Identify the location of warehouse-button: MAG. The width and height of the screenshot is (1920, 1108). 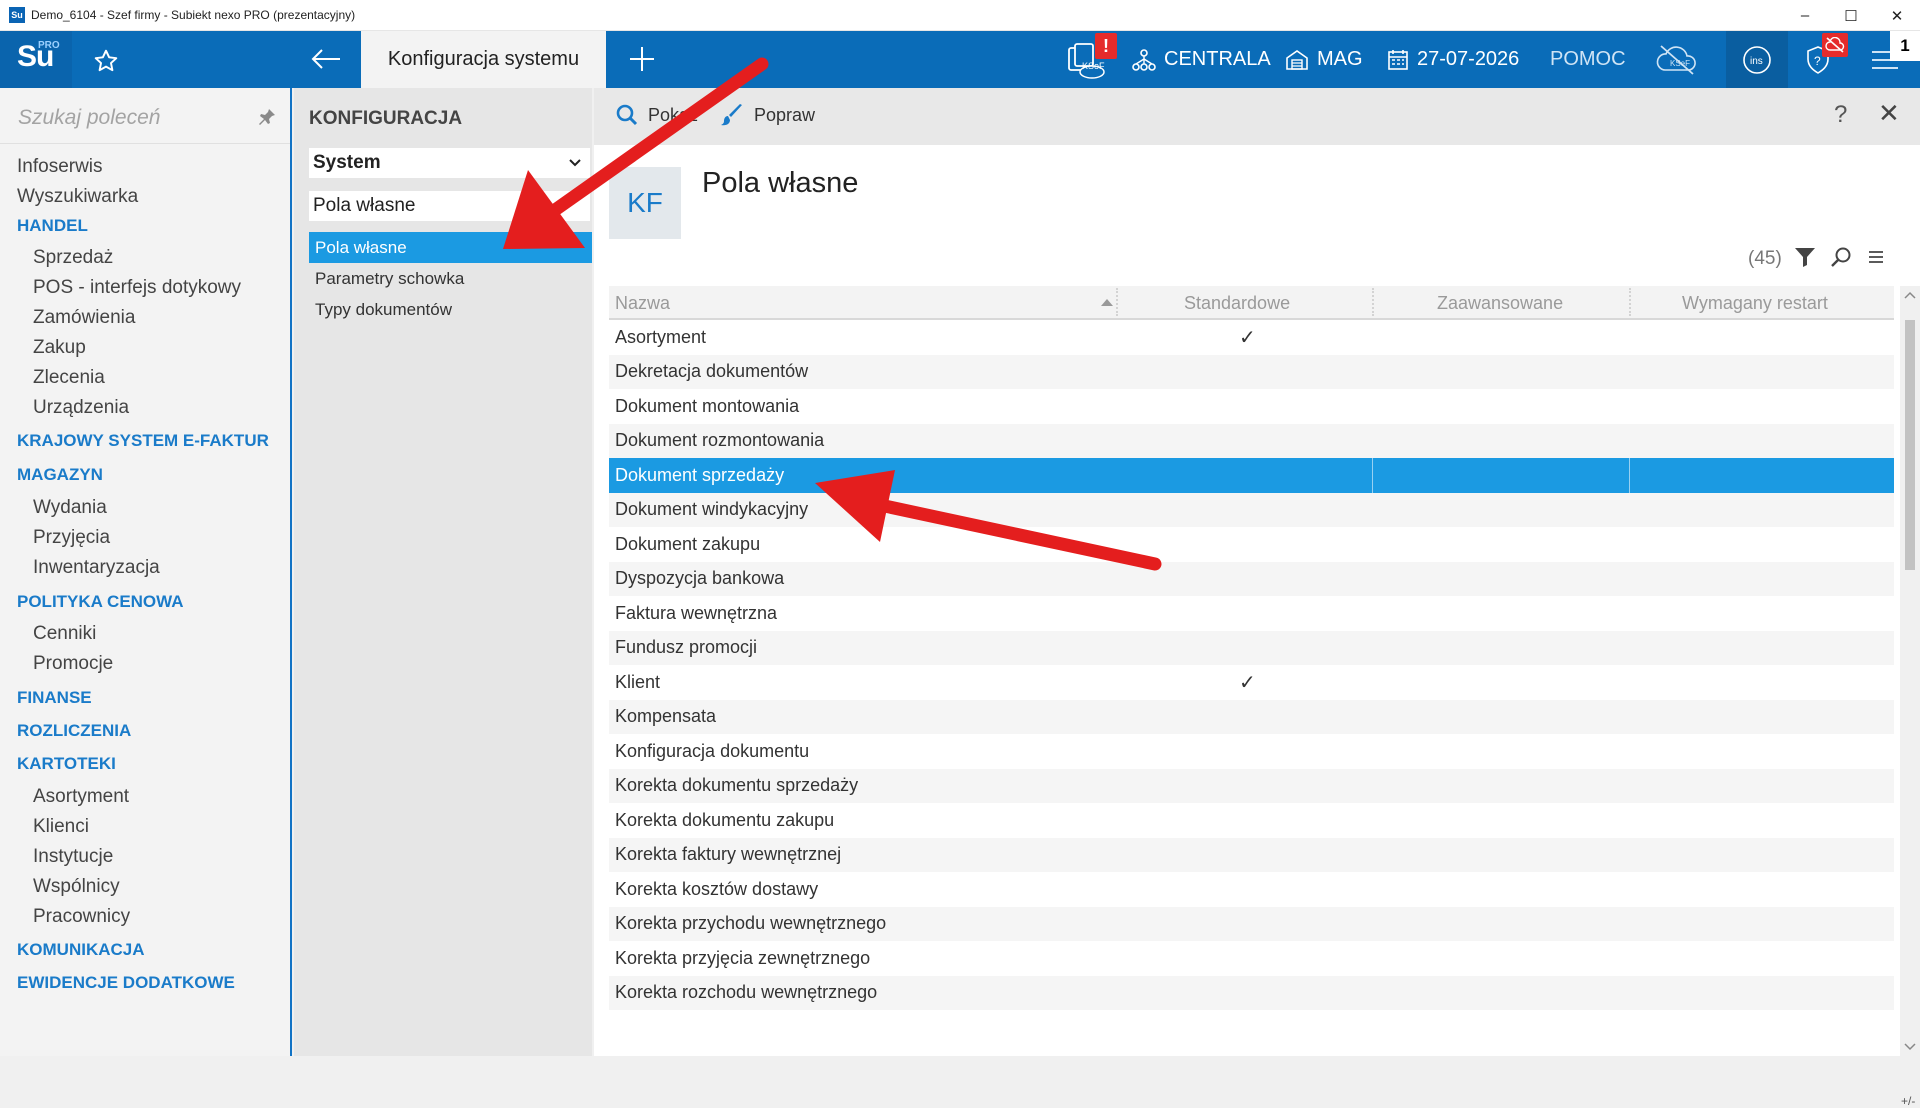
(1324, 59).